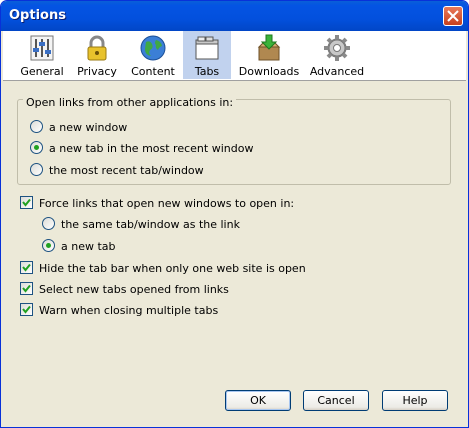  I want to click on ok-button: OK, so click(258, 400).